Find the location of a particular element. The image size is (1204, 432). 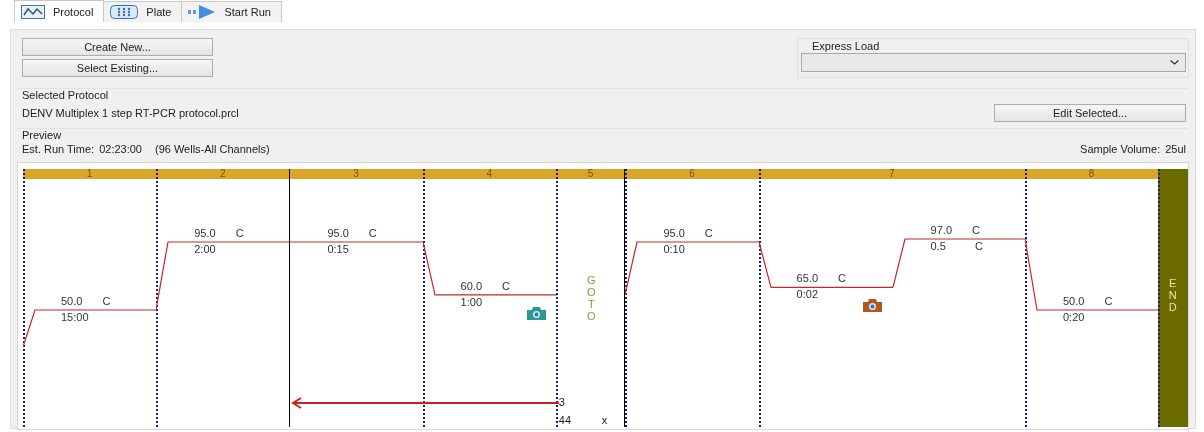

hold-time: 0:10 is located at coordinates (674, 249).